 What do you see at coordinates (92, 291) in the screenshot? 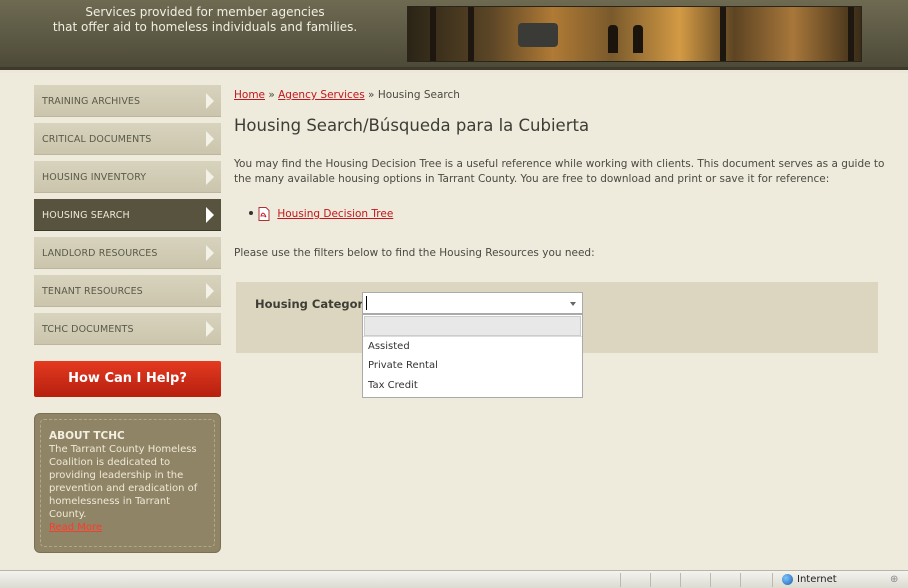
I see `sidebar-item-label: TENANT RESOURCES` at bounding box center [92, 291].